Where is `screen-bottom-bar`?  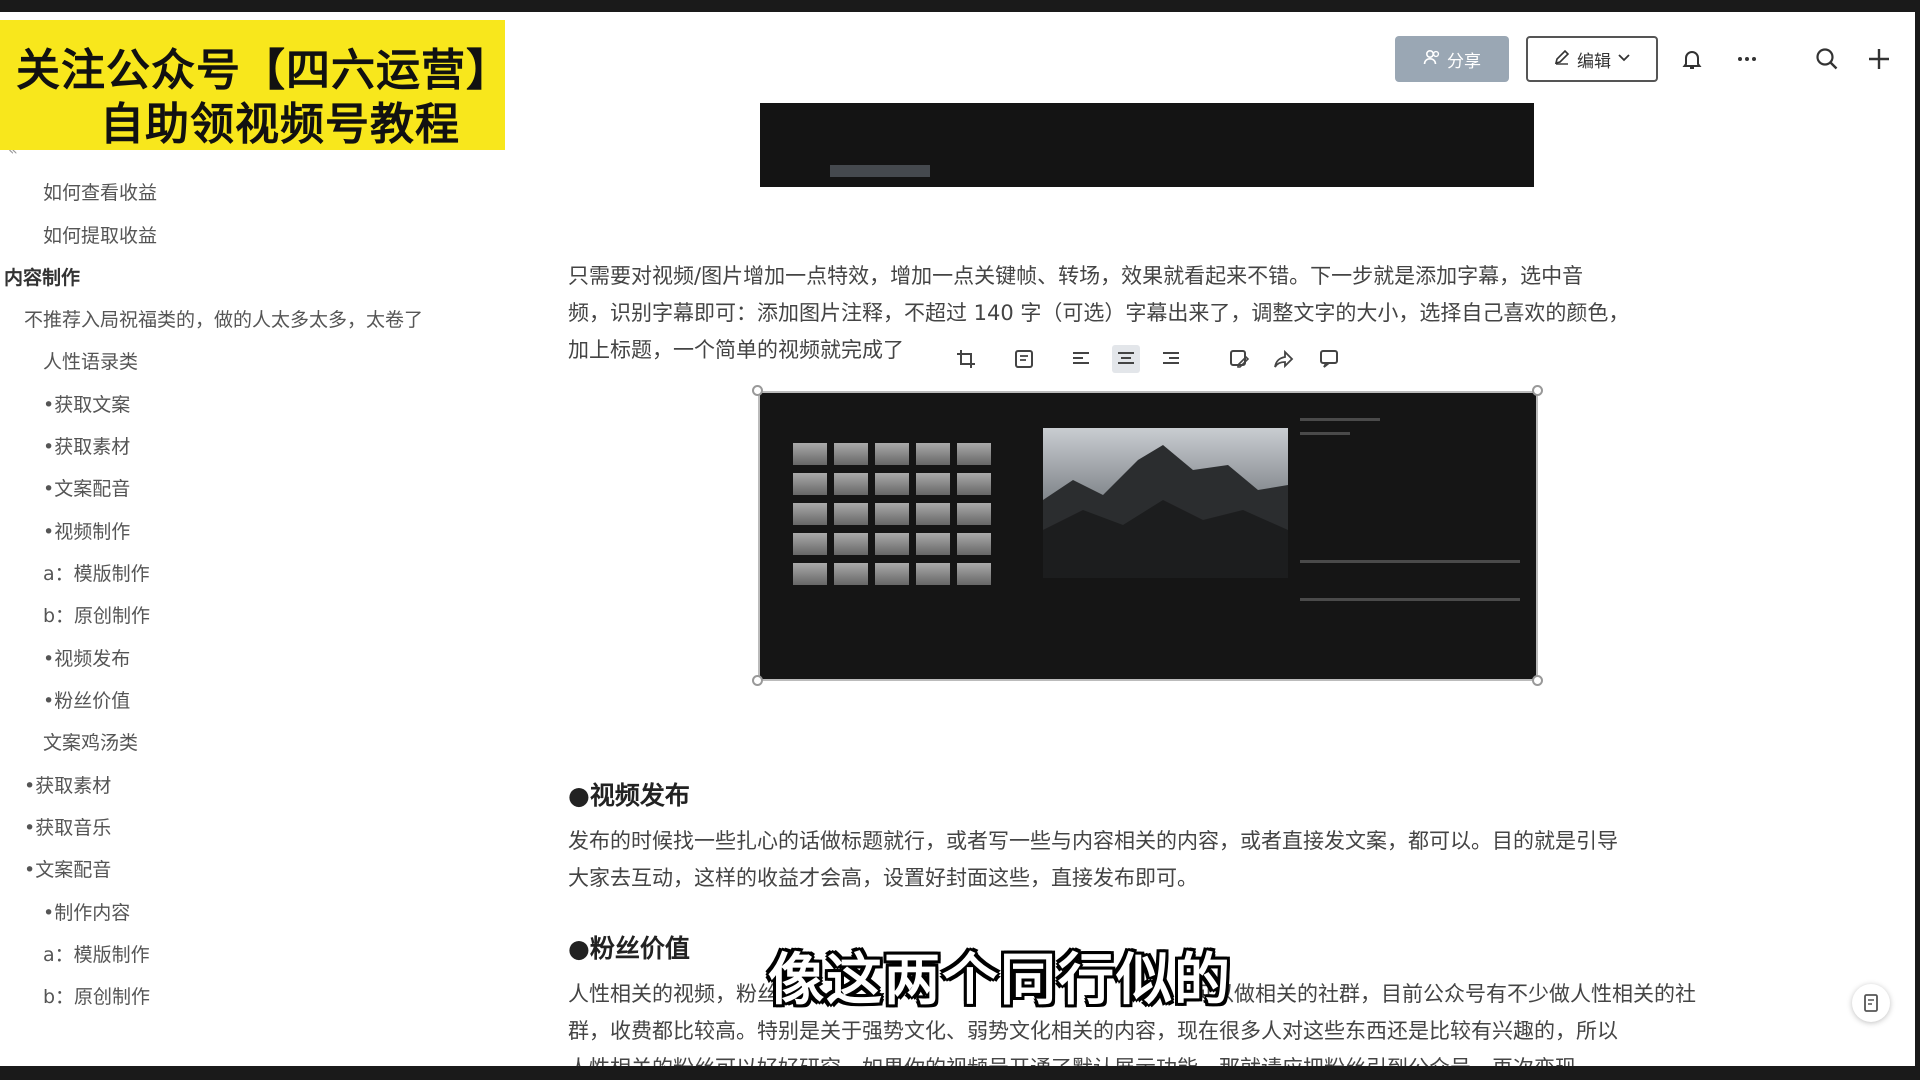 screen-bottom-bar is located at coordinates (960, 1073).